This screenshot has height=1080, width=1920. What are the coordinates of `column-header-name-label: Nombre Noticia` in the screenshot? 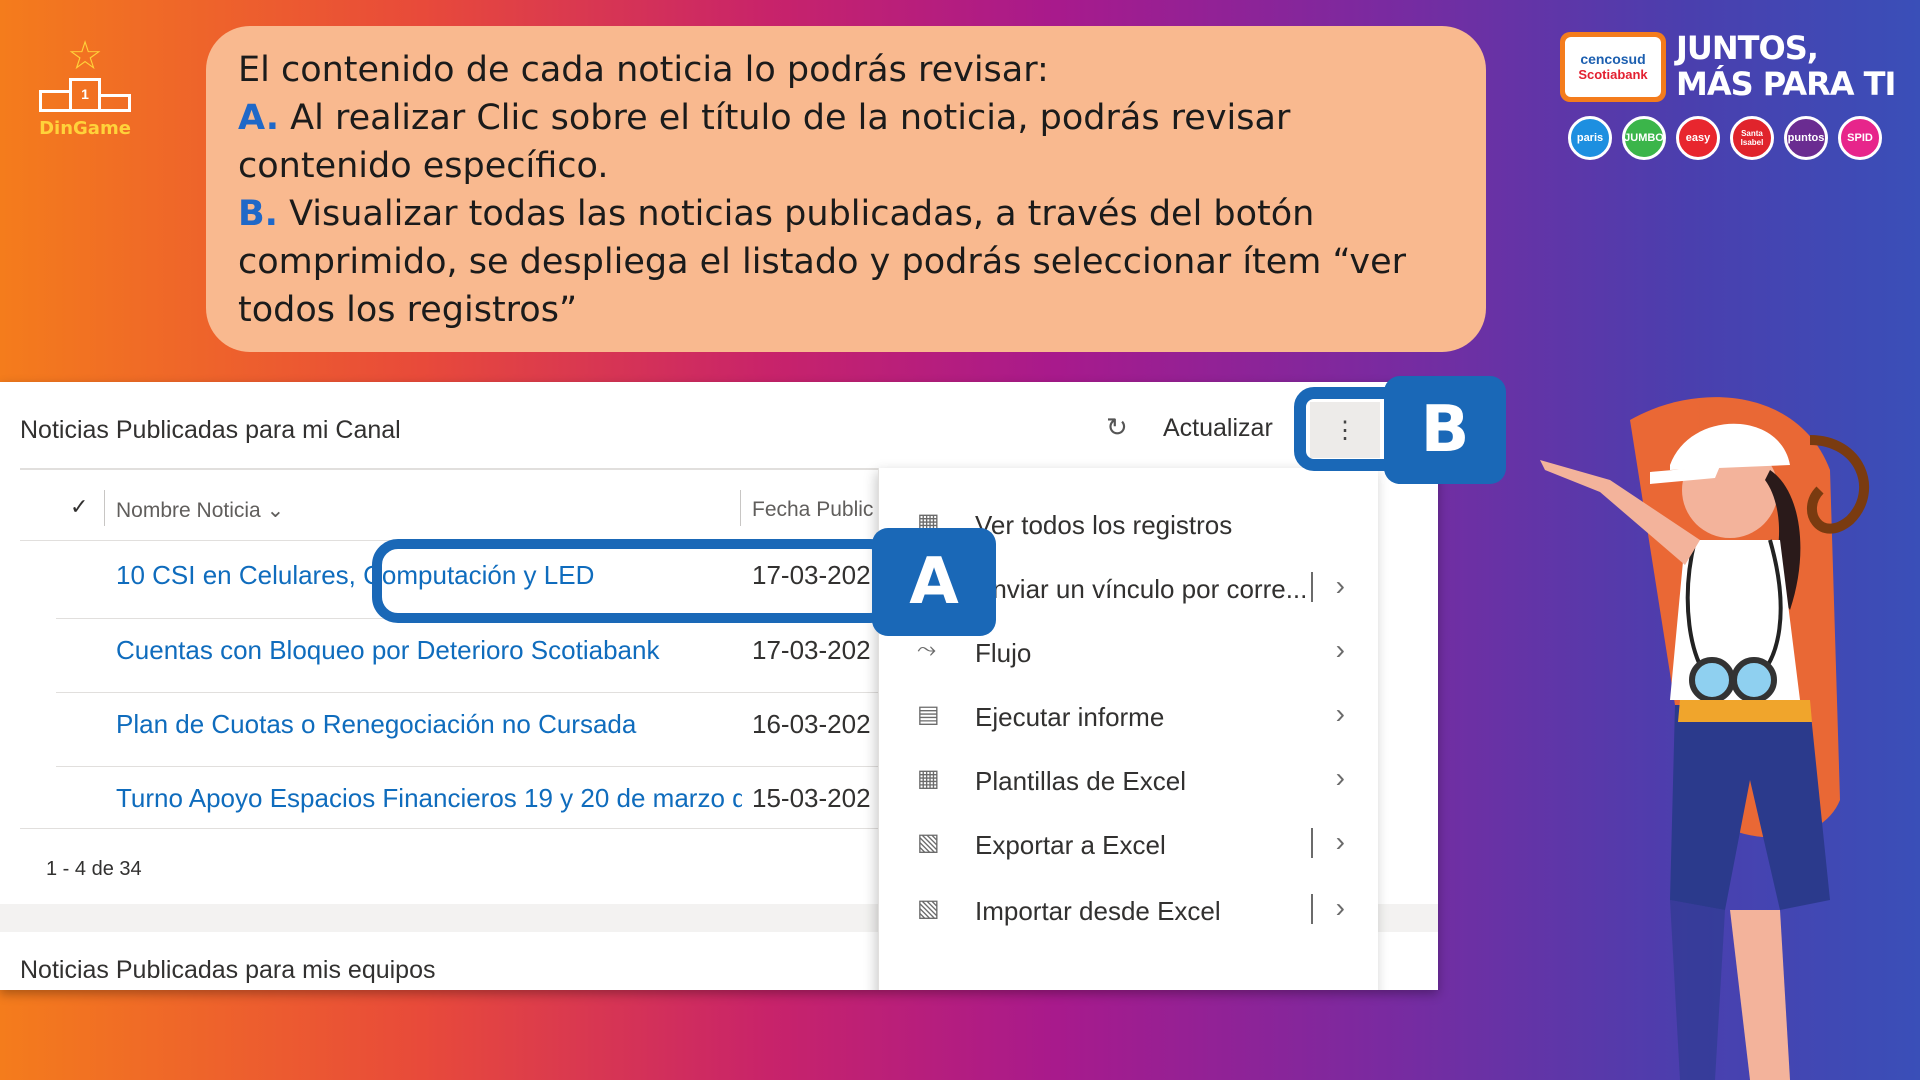 It's located at (188, 510).